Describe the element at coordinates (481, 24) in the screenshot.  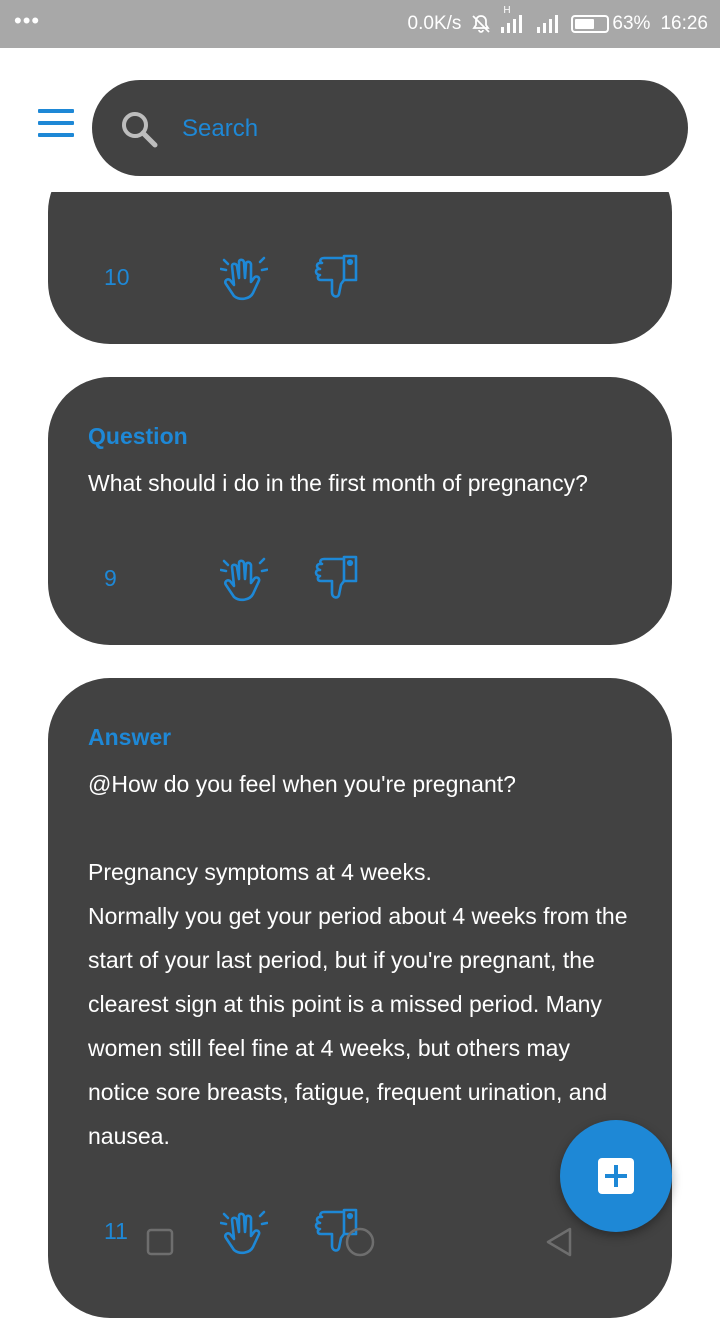
I see `mute-bell-icon` at that location.